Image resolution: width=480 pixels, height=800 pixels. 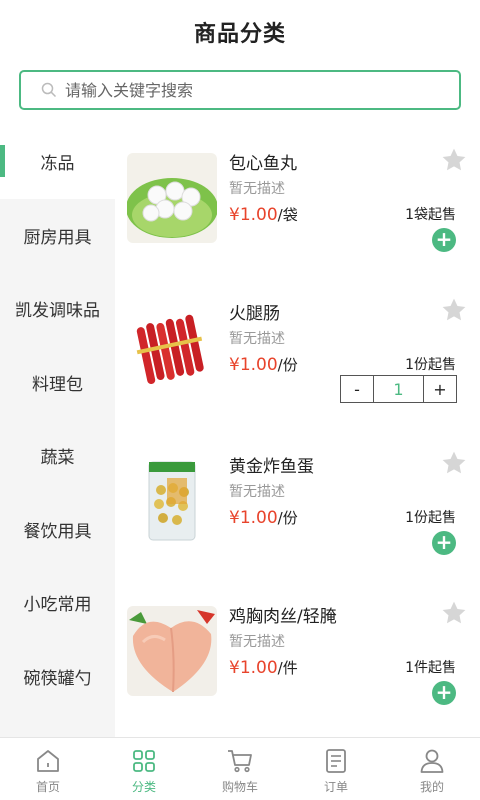 What do you see at coordinates (239, 787) in the screenshot?
I see `tab-label: 购物车` at bounding box center [239, 787].